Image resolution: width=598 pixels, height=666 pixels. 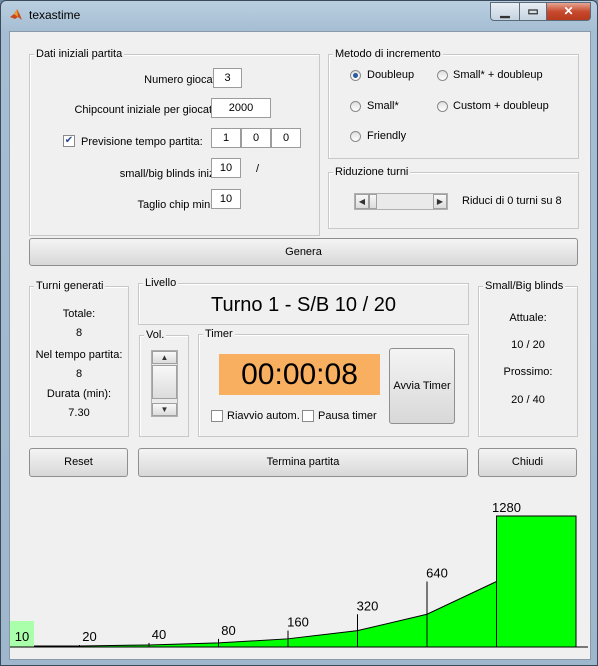 What do you see at coordinates (501, 106) in the screenshot?
I see `radio-custom-doubleup-label: Custom + doubleup` at bounding box center [501, 106].